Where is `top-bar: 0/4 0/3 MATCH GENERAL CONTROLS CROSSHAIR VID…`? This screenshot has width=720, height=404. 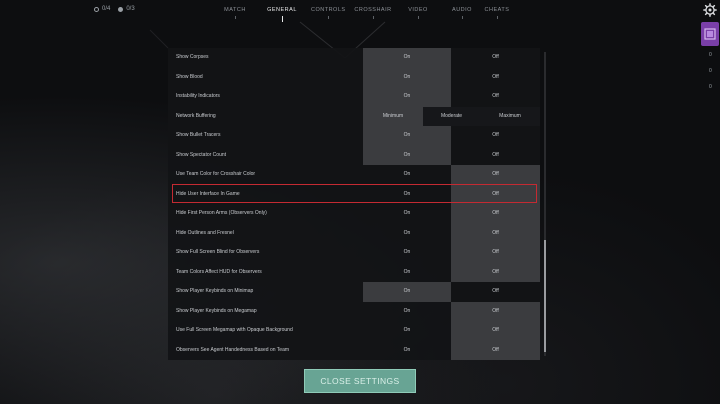
top-bar: 0/4 0/3 MATCH GENERAL CONTROLS CROSSHAIR VID… is located at coordinates (360, 11).